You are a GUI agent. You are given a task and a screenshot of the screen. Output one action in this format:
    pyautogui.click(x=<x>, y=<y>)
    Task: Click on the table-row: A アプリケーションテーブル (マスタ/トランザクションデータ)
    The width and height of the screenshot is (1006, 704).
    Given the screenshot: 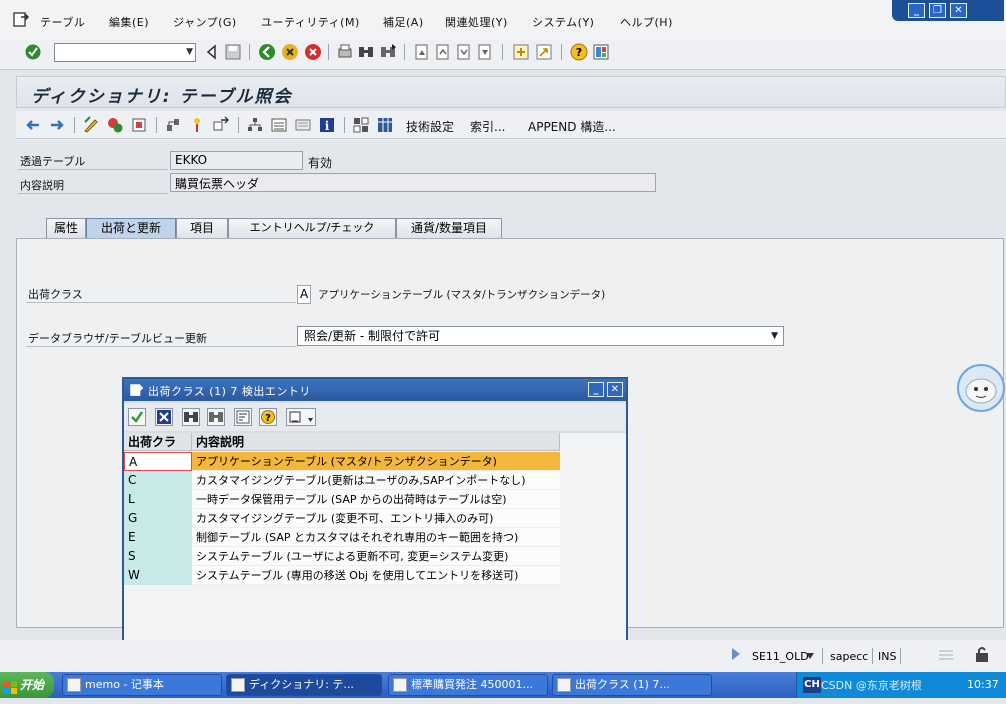 What is the action you would take?
    pyautogui.click(x=342, y=461)
    